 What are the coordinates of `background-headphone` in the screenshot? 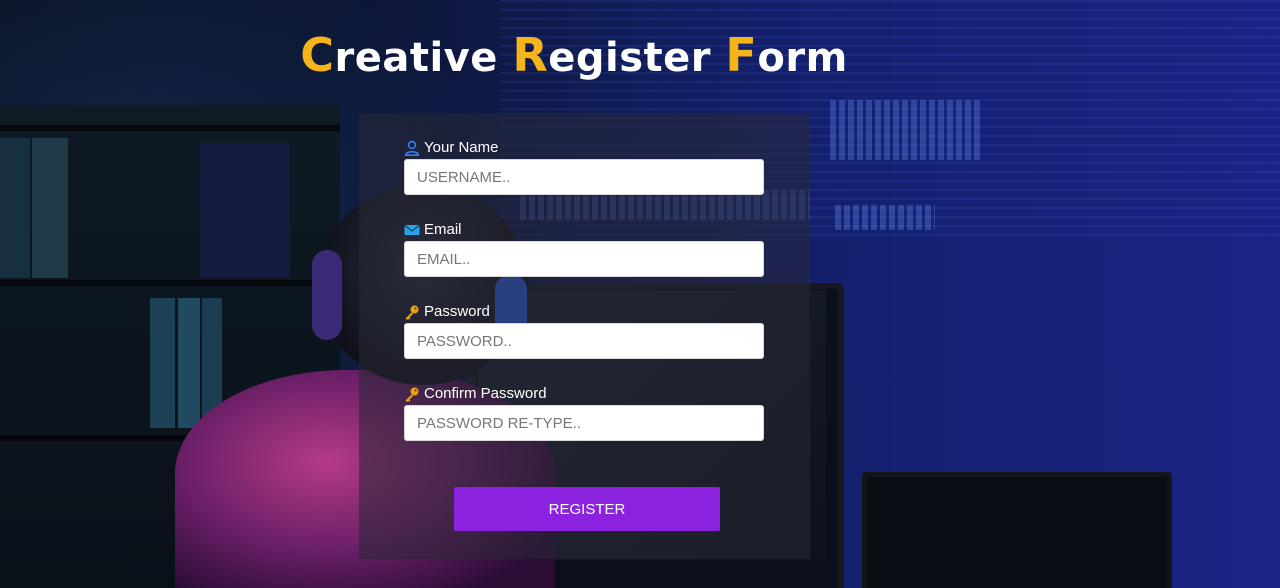 It's located at (327, 295).